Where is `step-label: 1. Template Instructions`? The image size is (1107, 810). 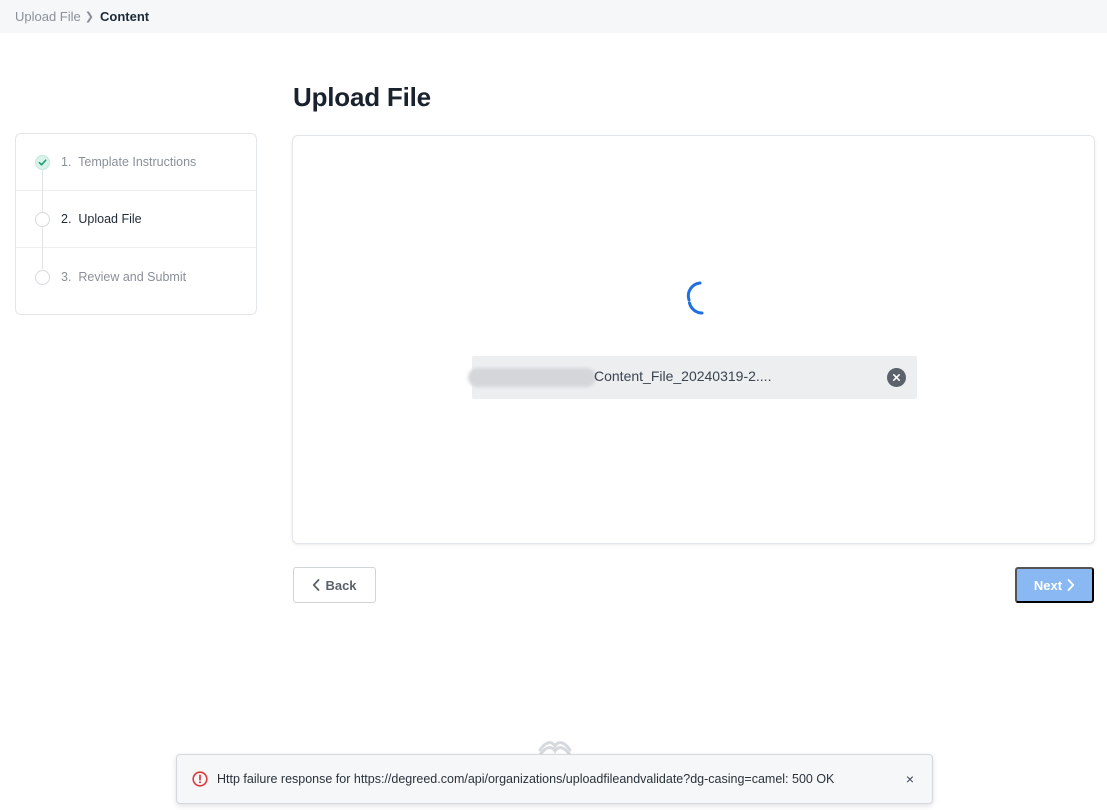 step-label: 1. Template Instructions is located at coordinates (129, 162).